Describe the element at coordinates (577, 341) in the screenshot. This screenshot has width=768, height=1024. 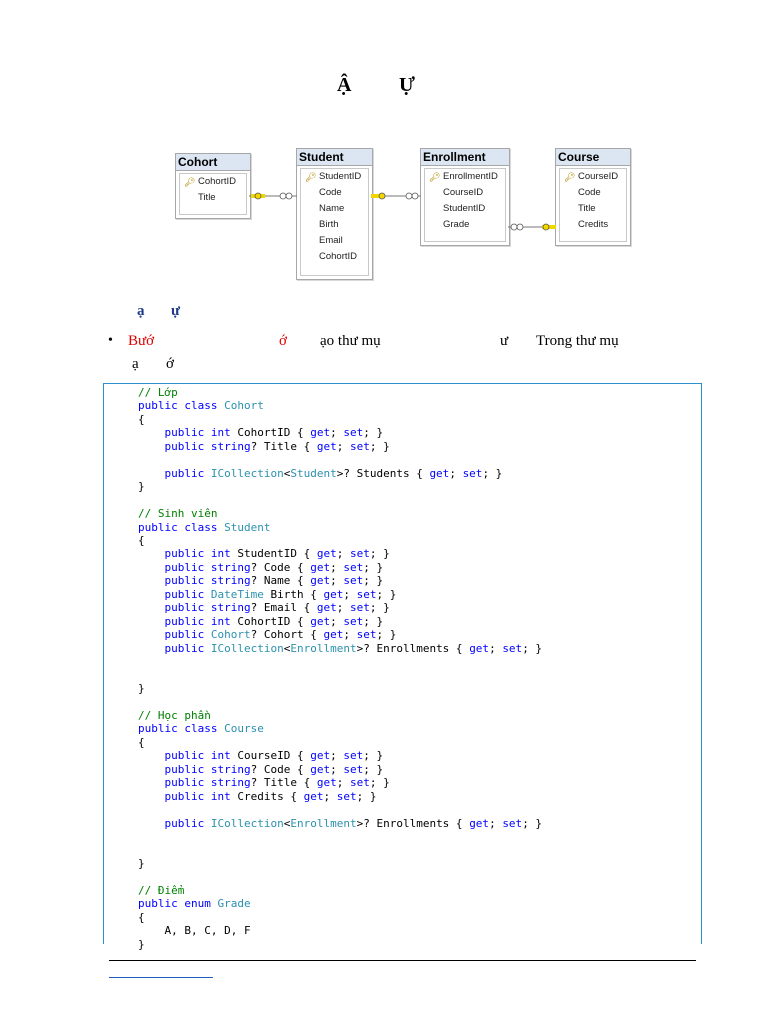
I see `step-text-3: Trong thư mụ` at that location.